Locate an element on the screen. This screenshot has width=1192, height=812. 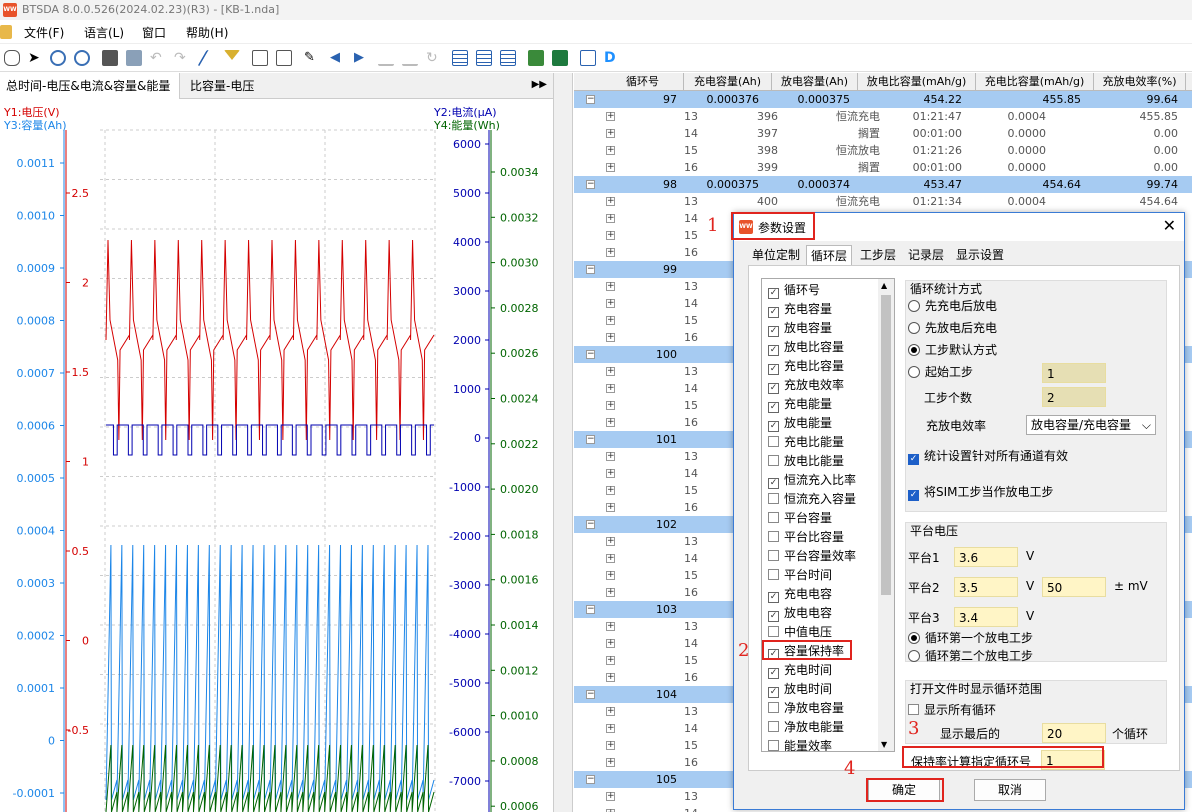
table-row: +13 396 恒流充电 01:21:47 0.0004 455.85 is located at coordinates (883, 116).